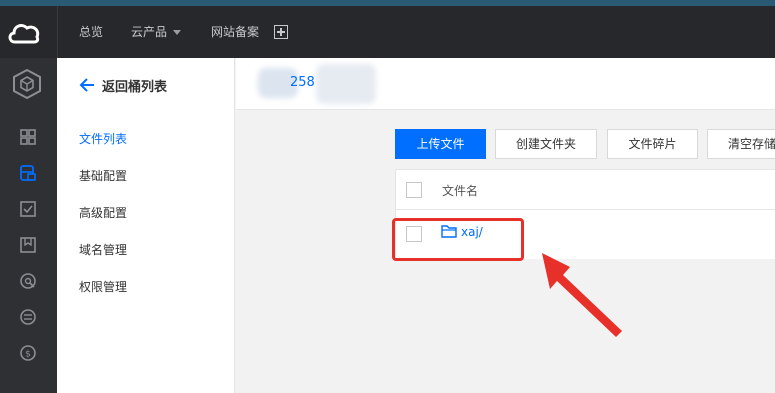  I want to click on cdn-icon, so click(28, 317).